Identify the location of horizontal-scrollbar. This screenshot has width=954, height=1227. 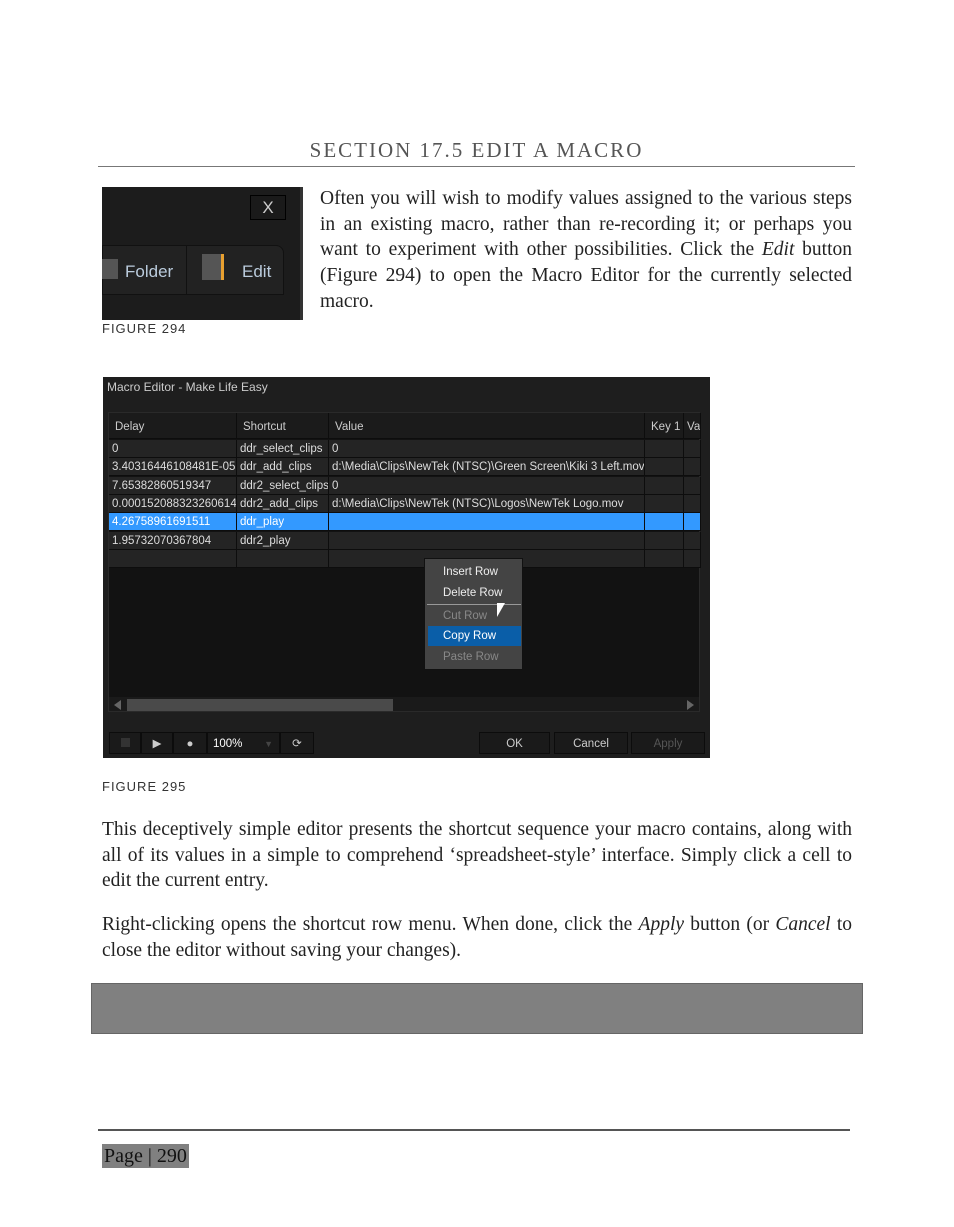
(404, 704).